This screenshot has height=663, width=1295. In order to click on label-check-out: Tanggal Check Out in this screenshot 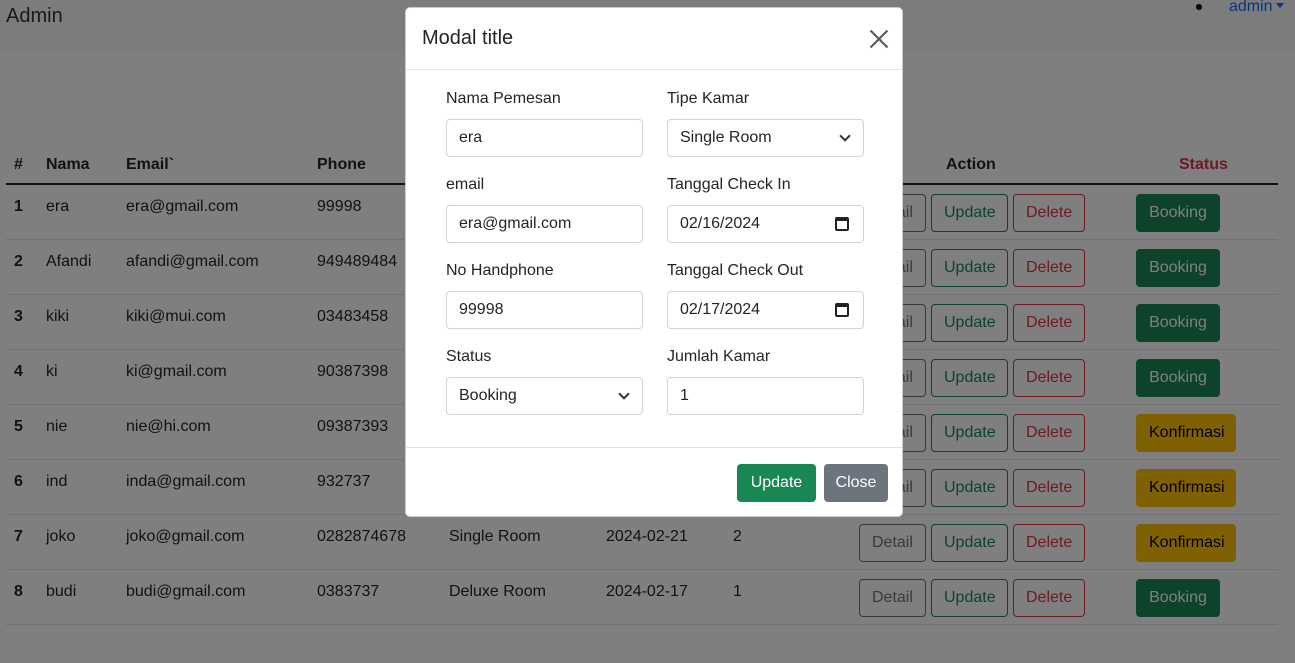, I will do `click(735, 270)`.